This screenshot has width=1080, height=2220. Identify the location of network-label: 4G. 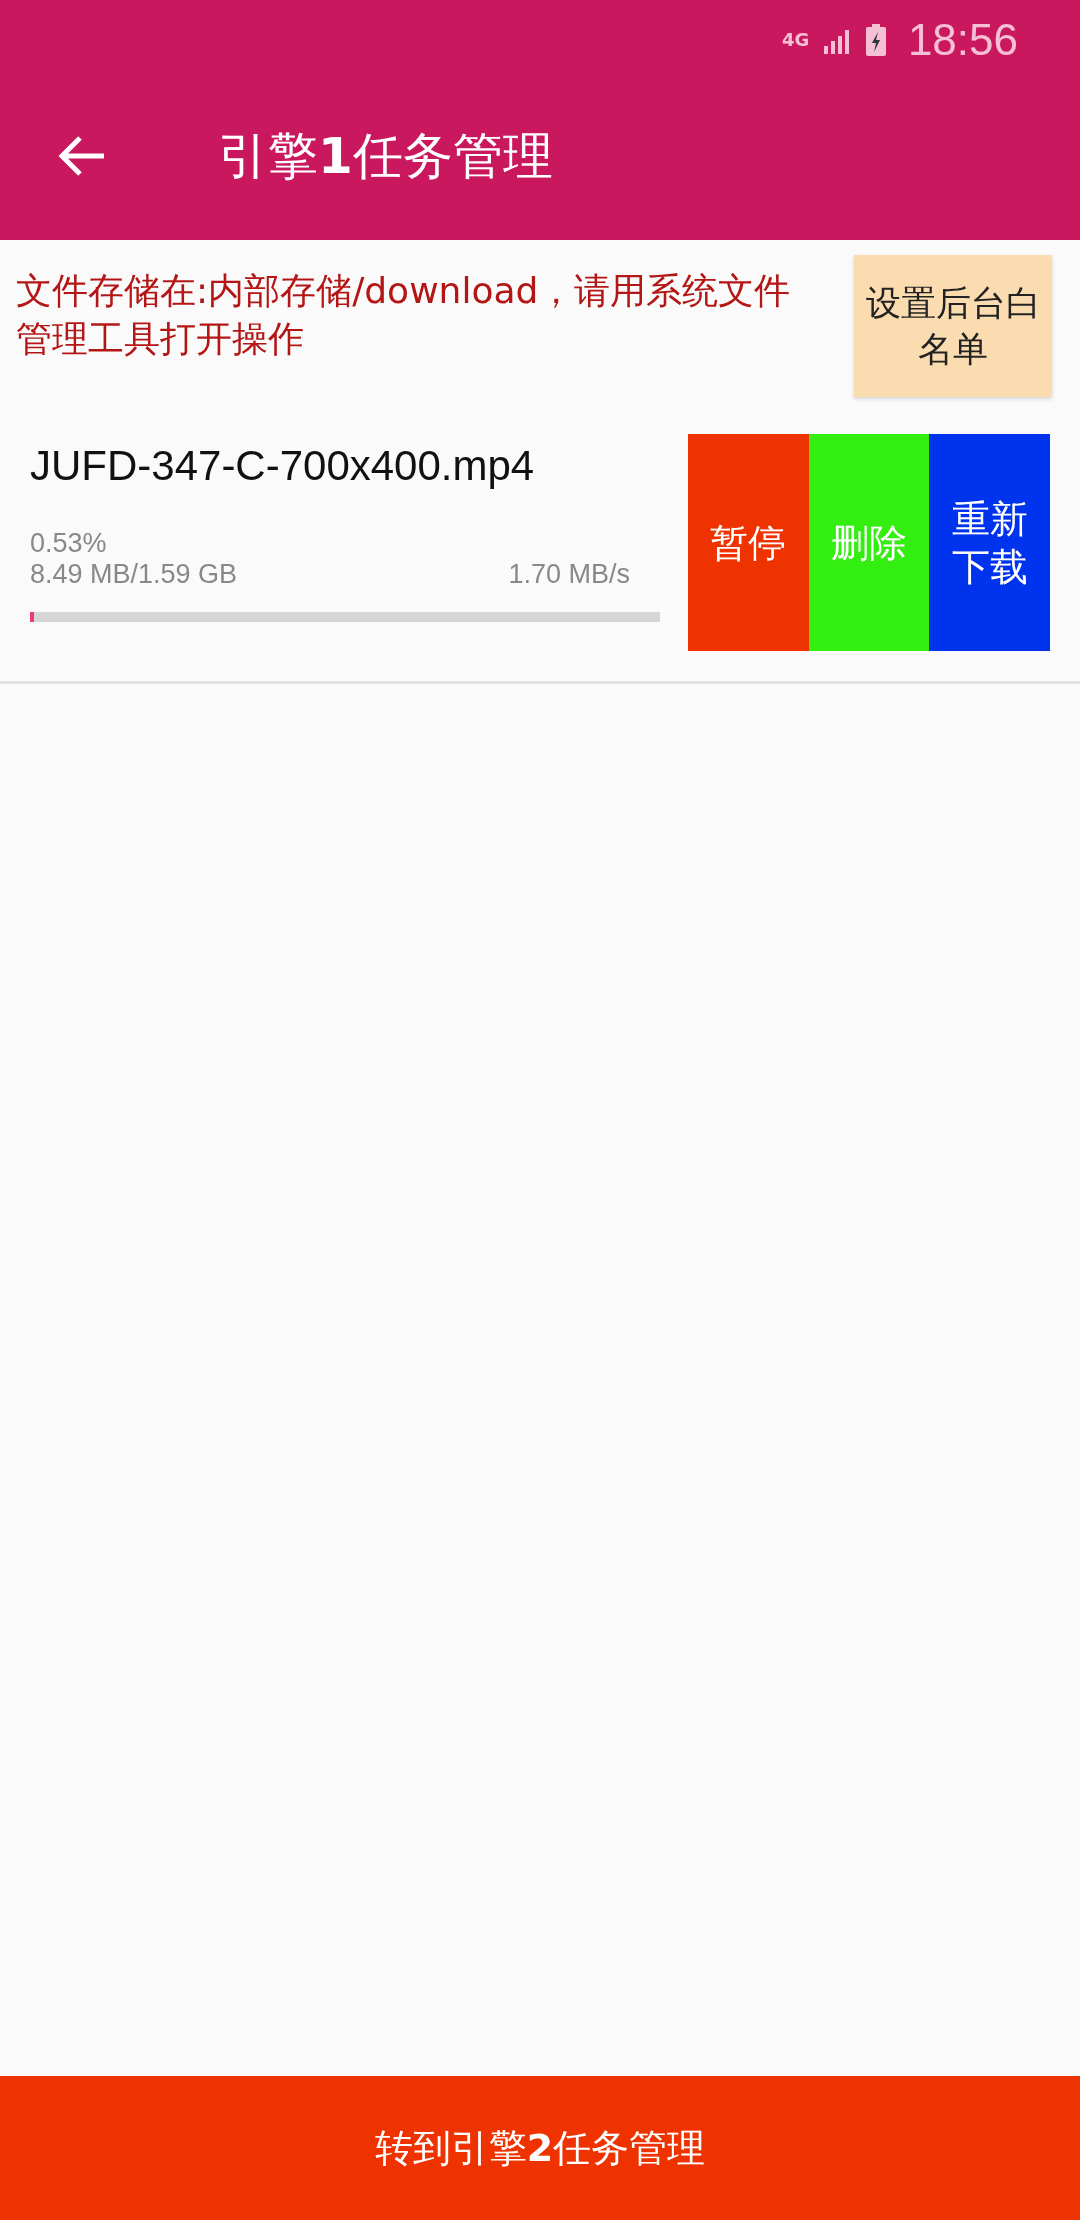
(796, 40).